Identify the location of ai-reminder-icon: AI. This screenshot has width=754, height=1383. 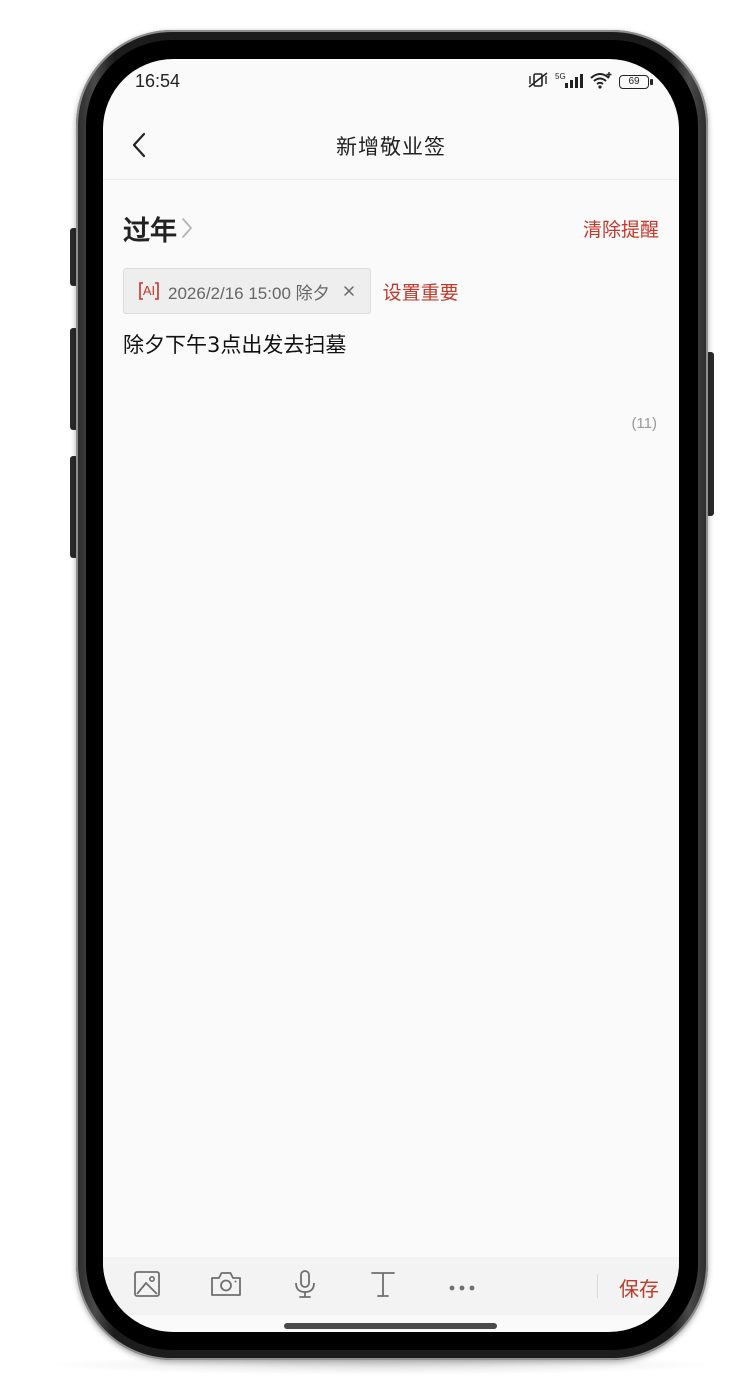
(149, 291).